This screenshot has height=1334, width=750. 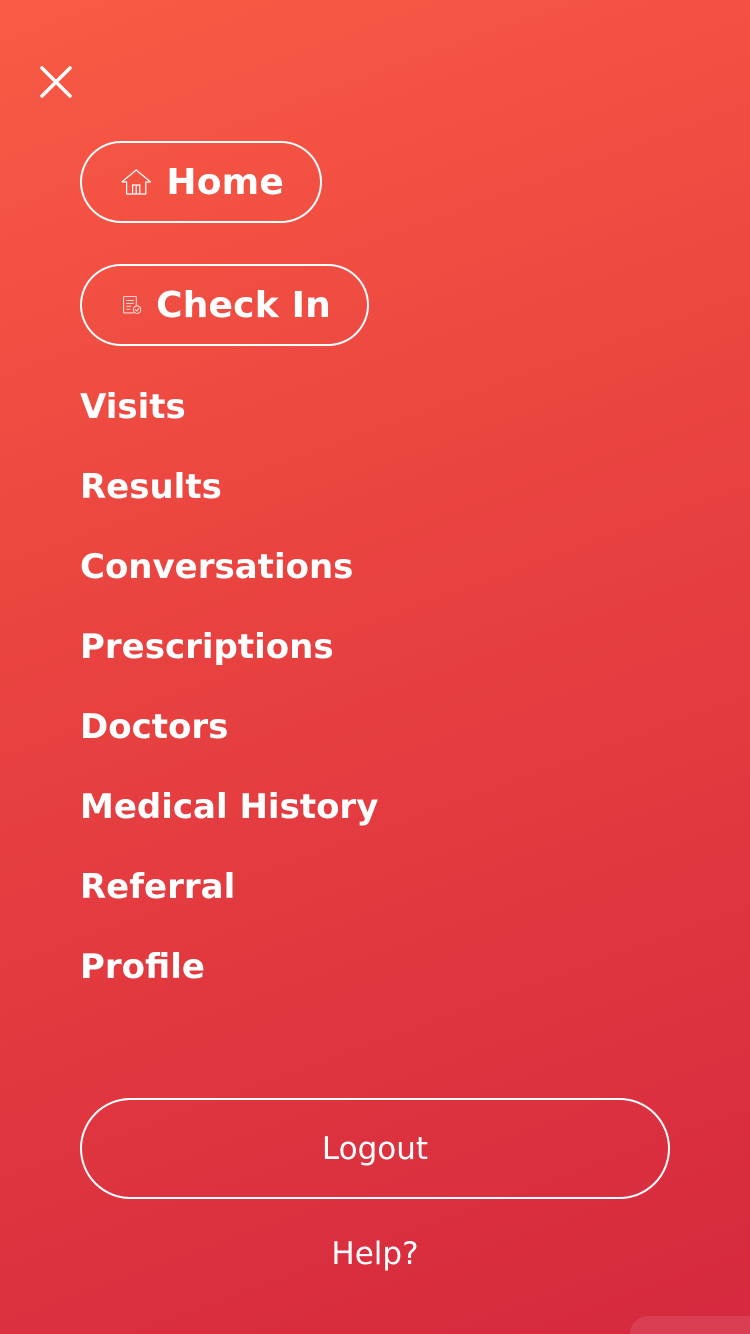 I want to click on check-in-label: Check In, so click(x=243, y=305).